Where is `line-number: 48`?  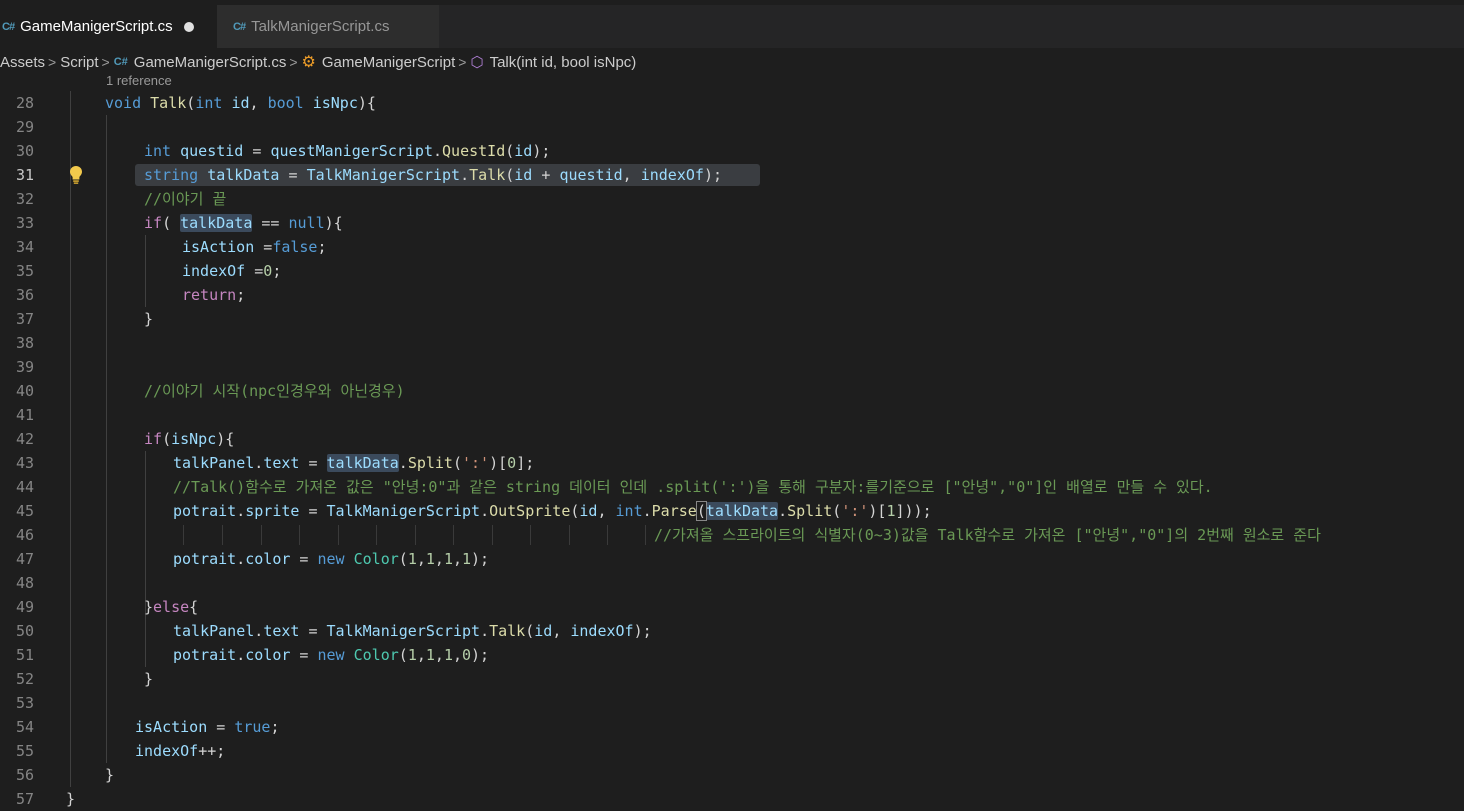
line-number: 48 is located at coordinates (24, 583).